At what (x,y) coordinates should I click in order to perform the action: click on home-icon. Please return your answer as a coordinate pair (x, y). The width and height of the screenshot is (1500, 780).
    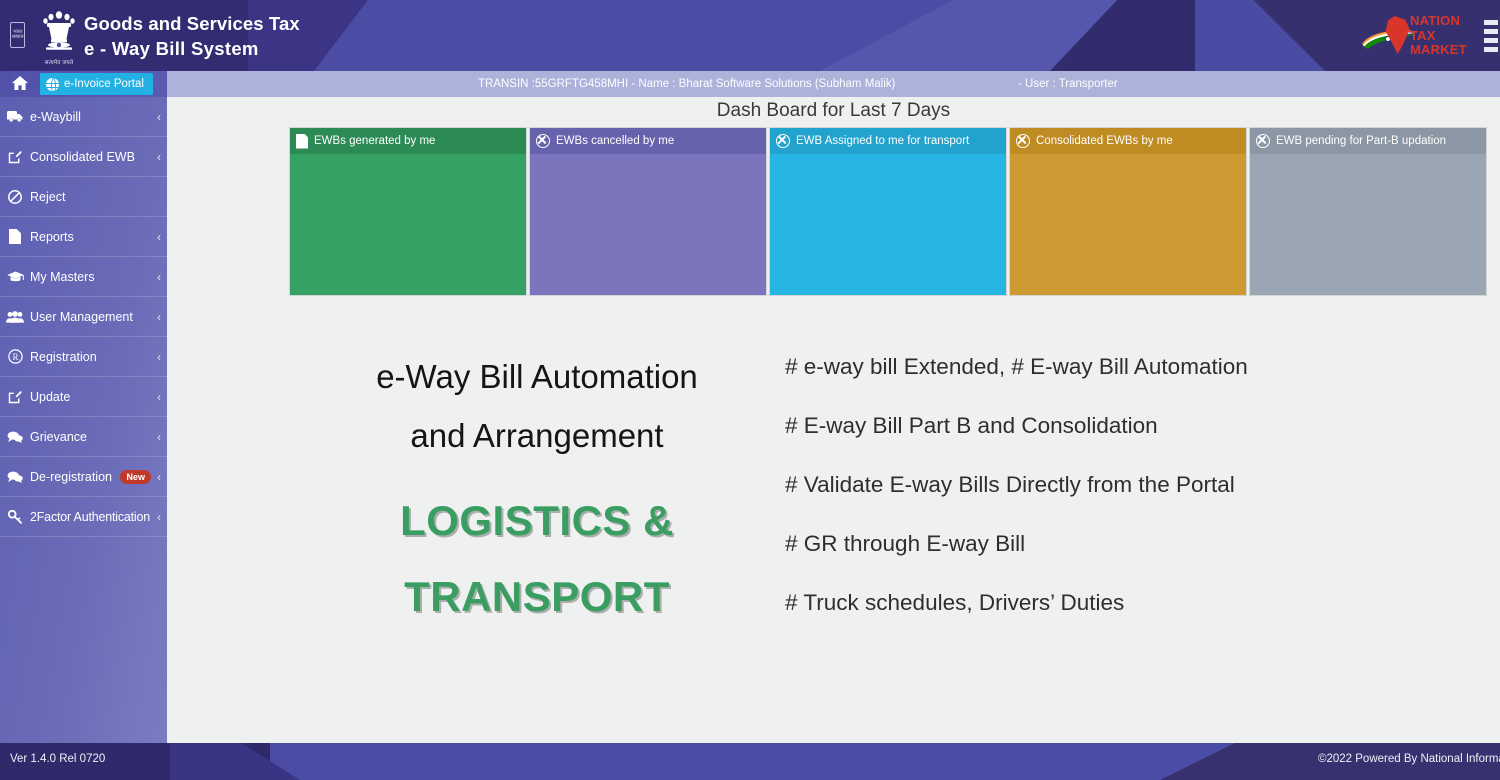
    Looking at the image, I should click on (20, 84).